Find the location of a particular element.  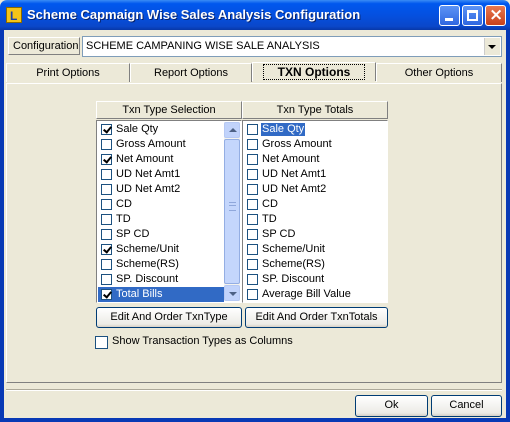

window-border-left is located at coordinates (2, 226).